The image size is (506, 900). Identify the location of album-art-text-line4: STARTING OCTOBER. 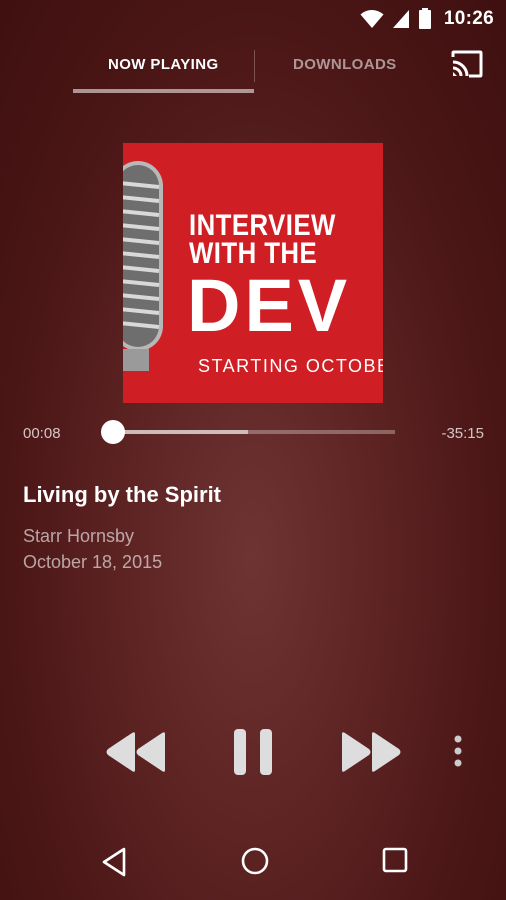
(290, 366).